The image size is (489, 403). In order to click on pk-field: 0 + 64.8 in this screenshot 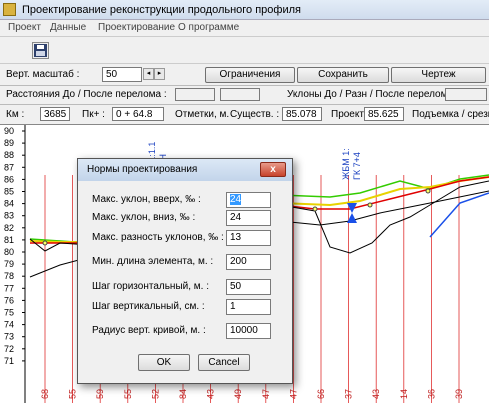, I will do `click(138, 114)`.